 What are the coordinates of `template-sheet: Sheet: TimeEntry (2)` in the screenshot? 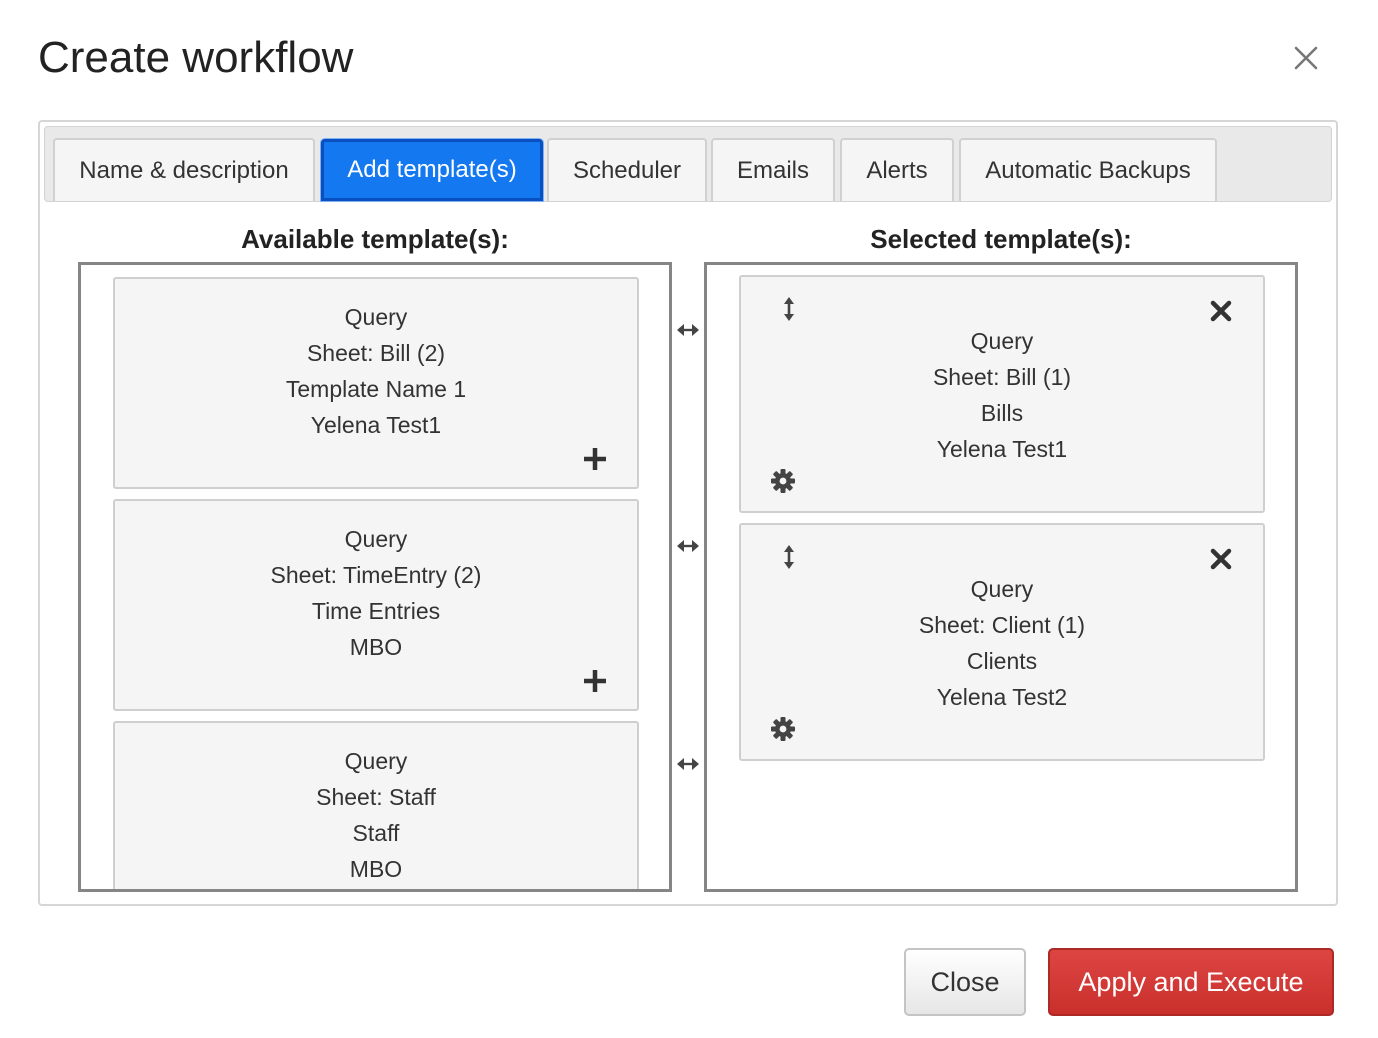 It's located at (376, 575).